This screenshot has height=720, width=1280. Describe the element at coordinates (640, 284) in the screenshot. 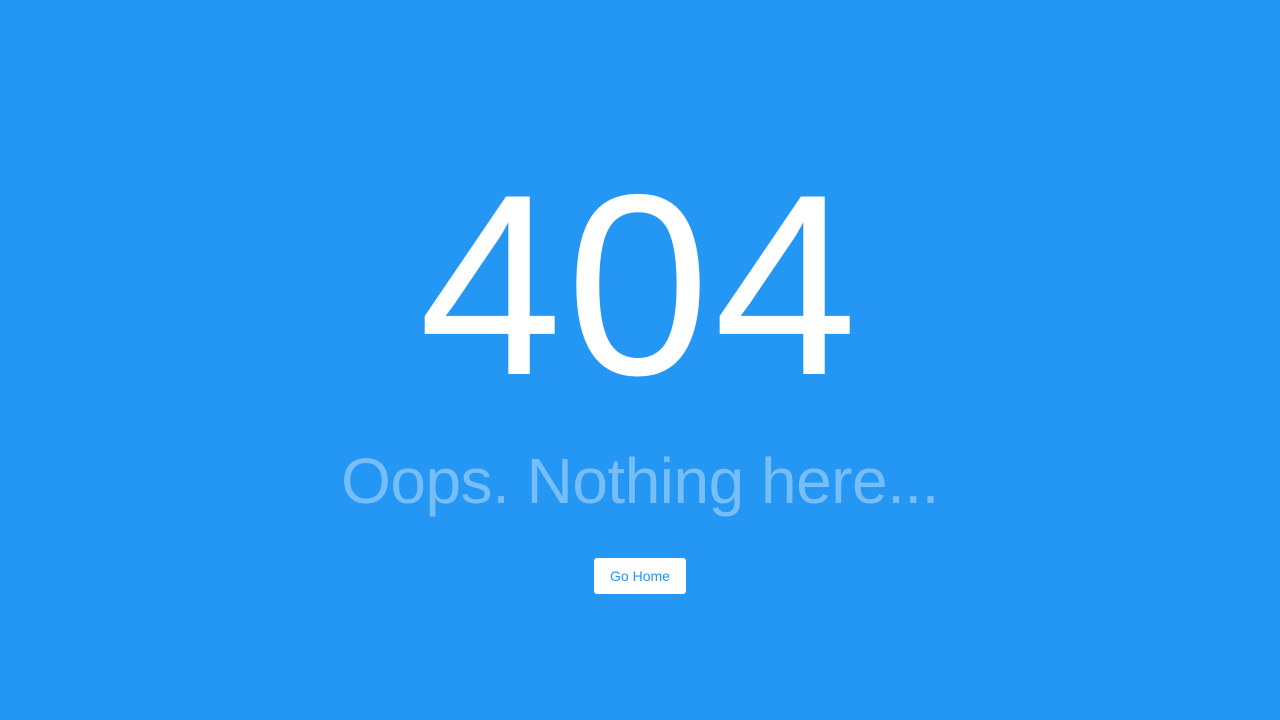

I see `error-code-heading: 404` at that location.